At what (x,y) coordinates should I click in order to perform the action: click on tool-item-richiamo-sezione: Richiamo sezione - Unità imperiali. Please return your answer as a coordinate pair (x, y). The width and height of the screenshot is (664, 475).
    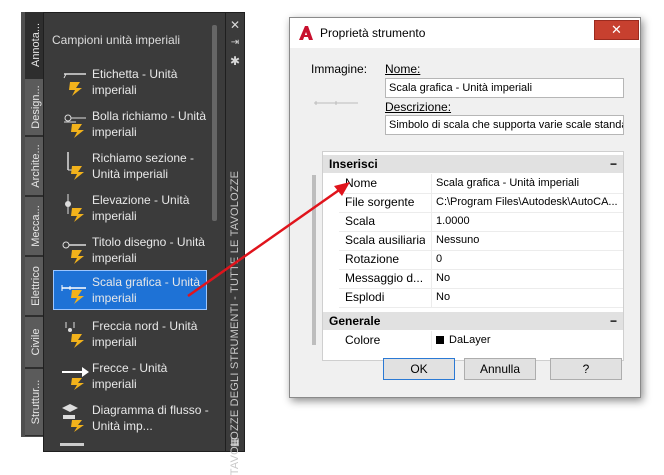
    Looking at the image, I should click on (130, 166).